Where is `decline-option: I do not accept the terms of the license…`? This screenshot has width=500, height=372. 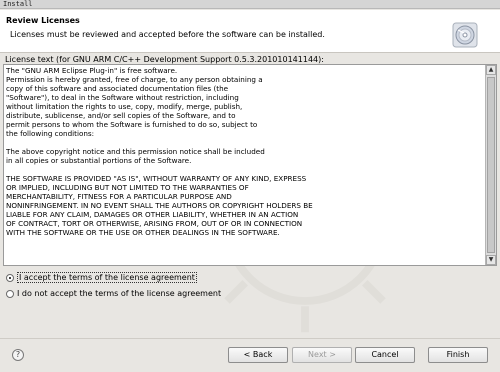 decline-option: I do not accept the terms of the license… is located at coordinates (113, 293).